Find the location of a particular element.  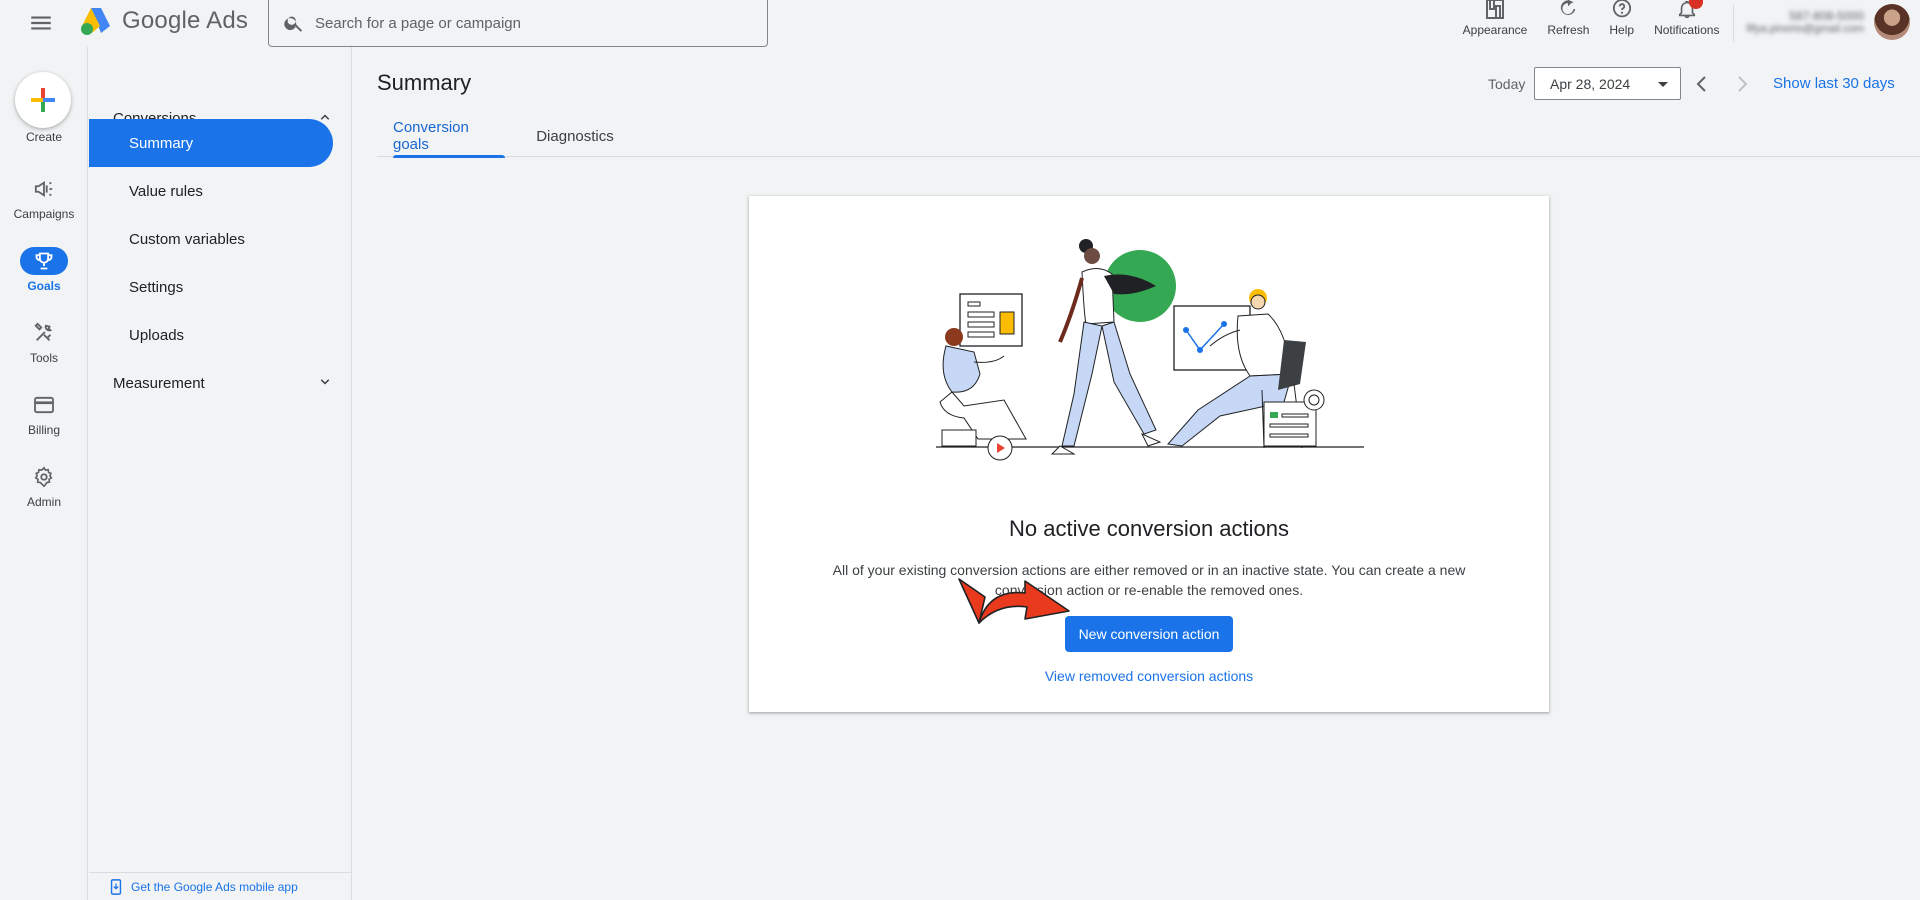

today-label: Today is located at coordinates (1507, 84).